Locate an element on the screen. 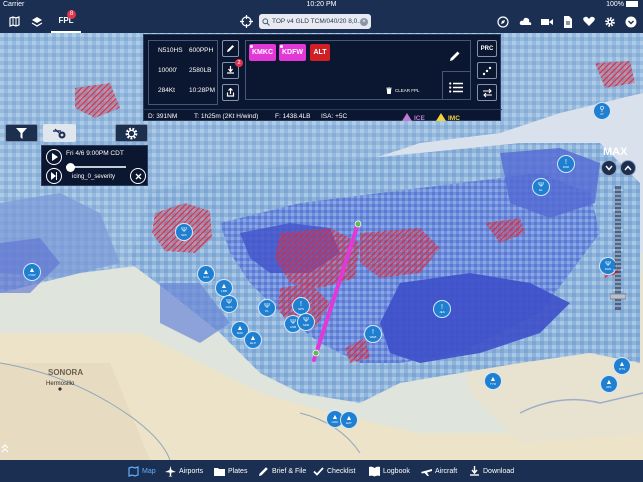  airport-marker: ▲ GAA is located at coordinates (206, 274).